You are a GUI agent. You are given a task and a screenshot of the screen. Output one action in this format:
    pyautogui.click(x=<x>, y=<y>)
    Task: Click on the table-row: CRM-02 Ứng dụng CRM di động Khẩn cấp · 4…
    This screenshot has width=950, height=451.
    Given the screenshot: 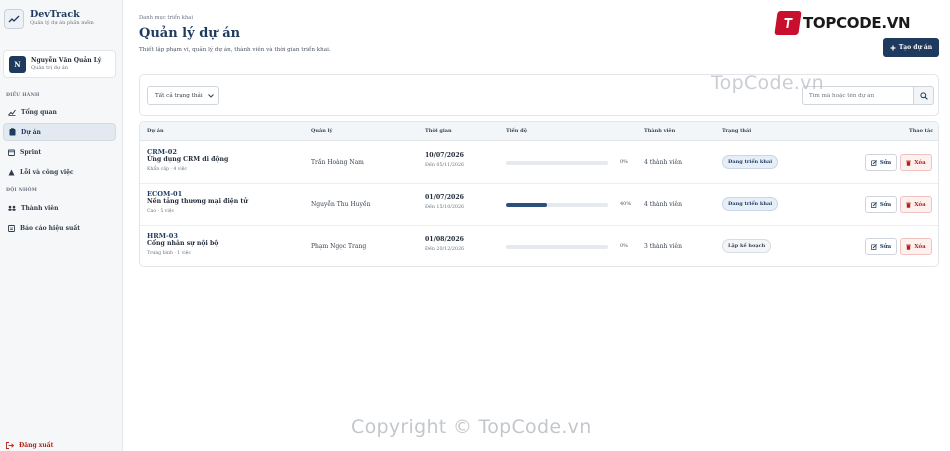 What is the action you would take?
    pyautogui.click(x=539, y=163)
    